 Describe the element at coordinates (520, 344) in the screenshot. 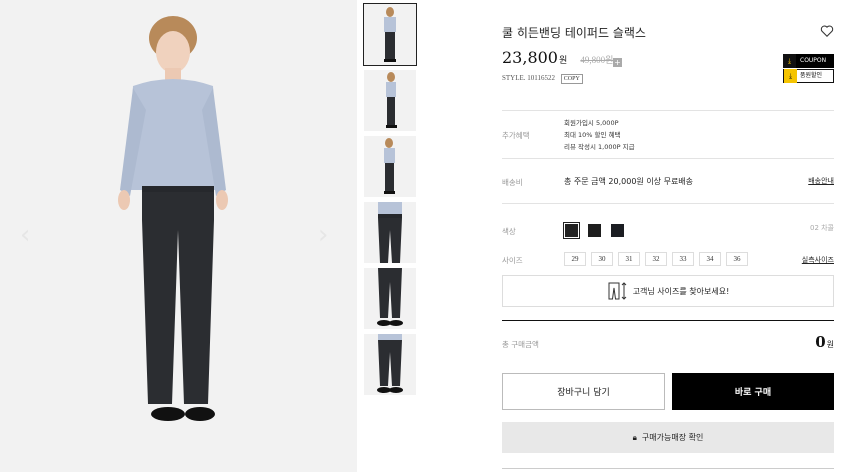

I see `total-label: 총 구매금액` at that location.